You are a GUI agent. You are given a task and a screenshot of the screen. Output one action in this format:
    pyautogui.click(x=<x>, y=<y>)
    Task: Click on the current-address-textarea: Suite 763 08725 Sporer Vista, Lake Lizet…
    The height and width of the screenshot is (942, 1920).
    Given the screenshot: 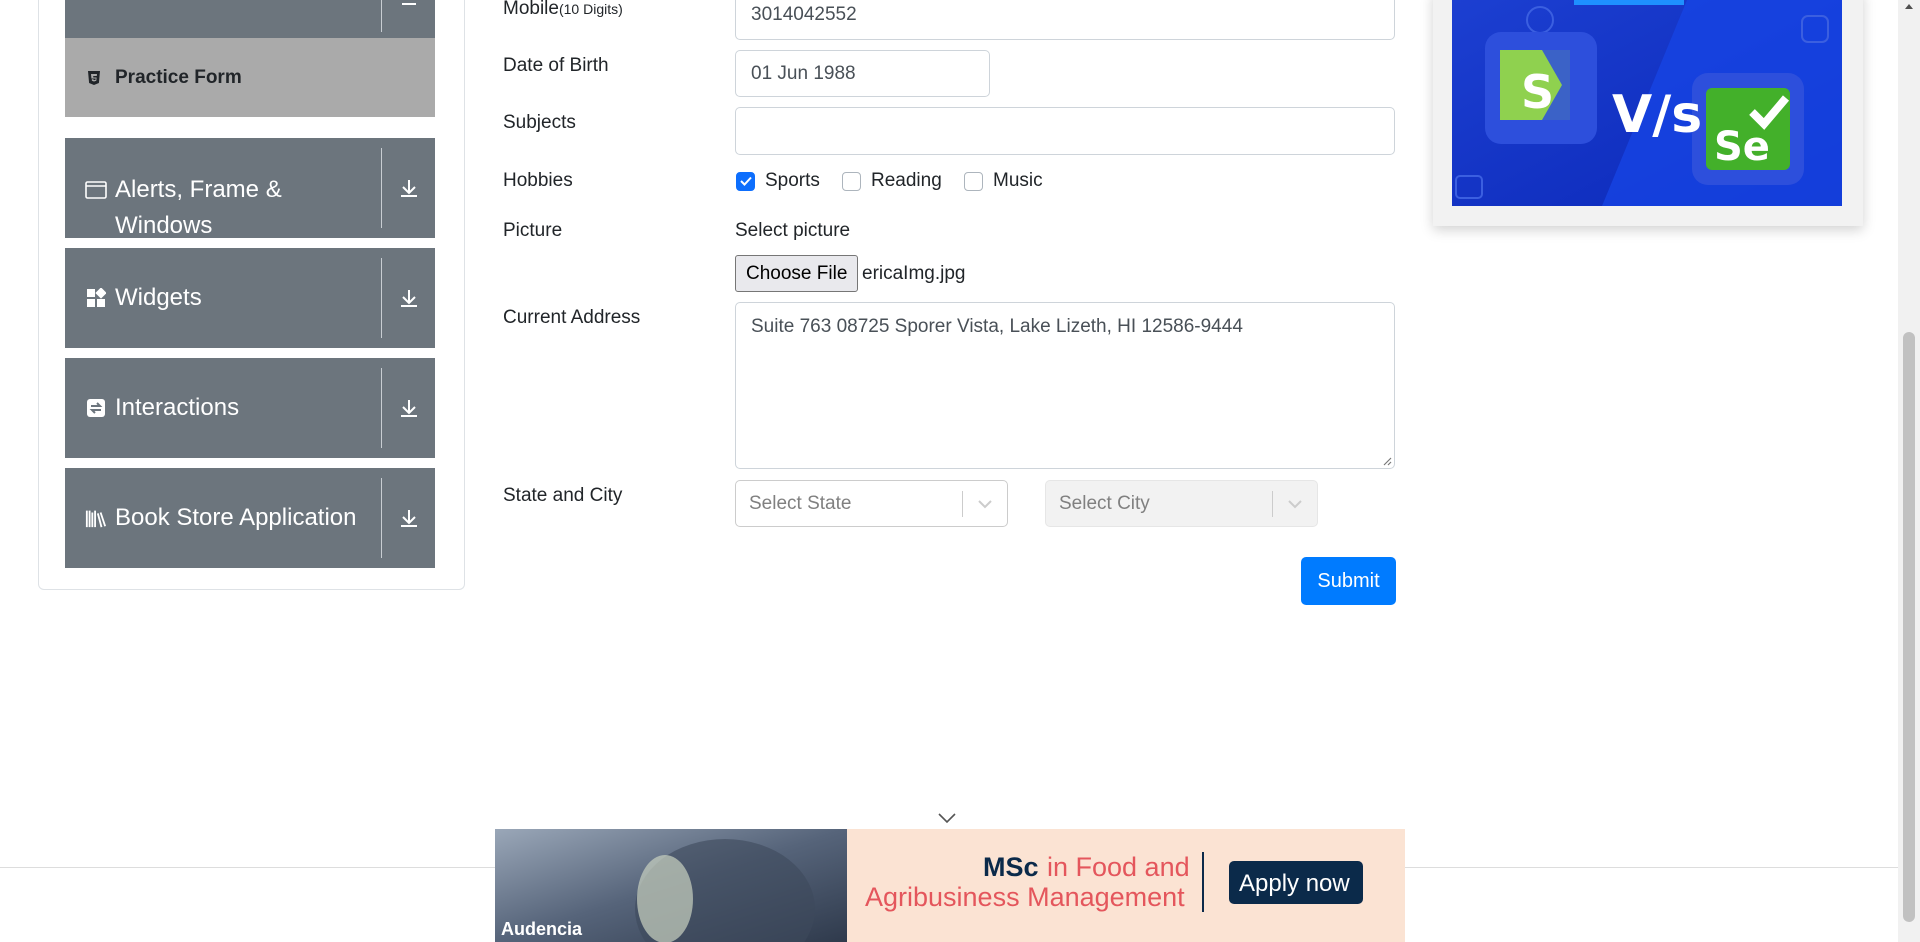 What is the action you would take?
    pyautogui.click(x=1065, y=385)
    